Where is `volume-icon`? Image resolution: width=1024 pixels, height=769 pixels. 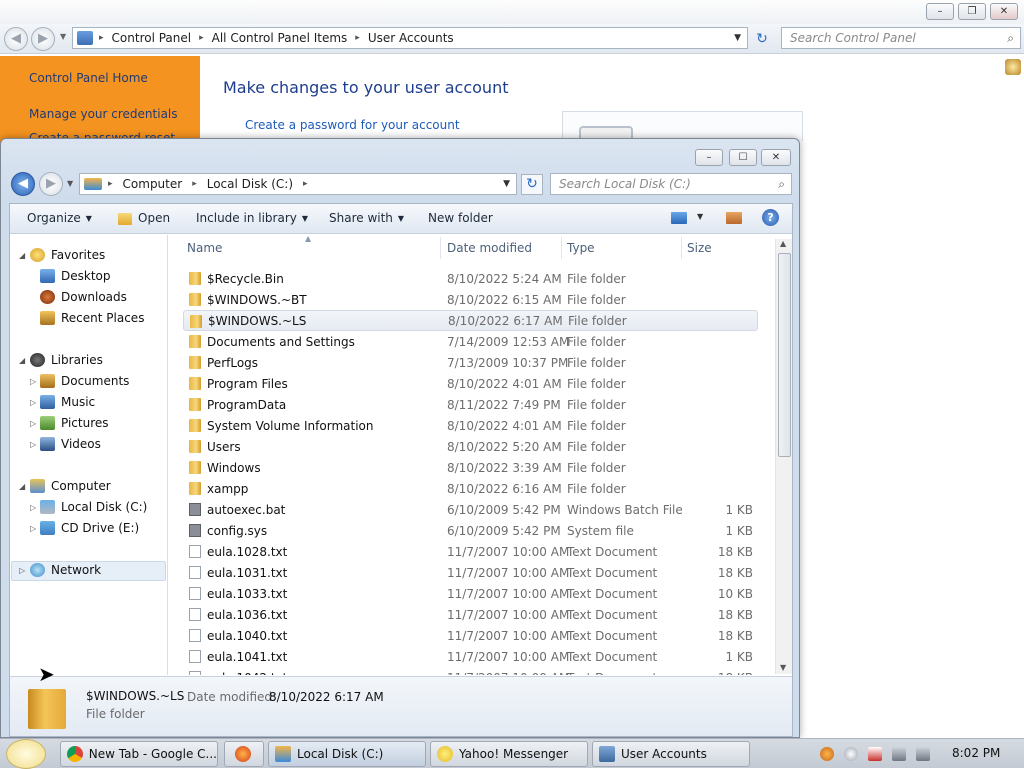 volume-icon is located at coordinates (923, 754).